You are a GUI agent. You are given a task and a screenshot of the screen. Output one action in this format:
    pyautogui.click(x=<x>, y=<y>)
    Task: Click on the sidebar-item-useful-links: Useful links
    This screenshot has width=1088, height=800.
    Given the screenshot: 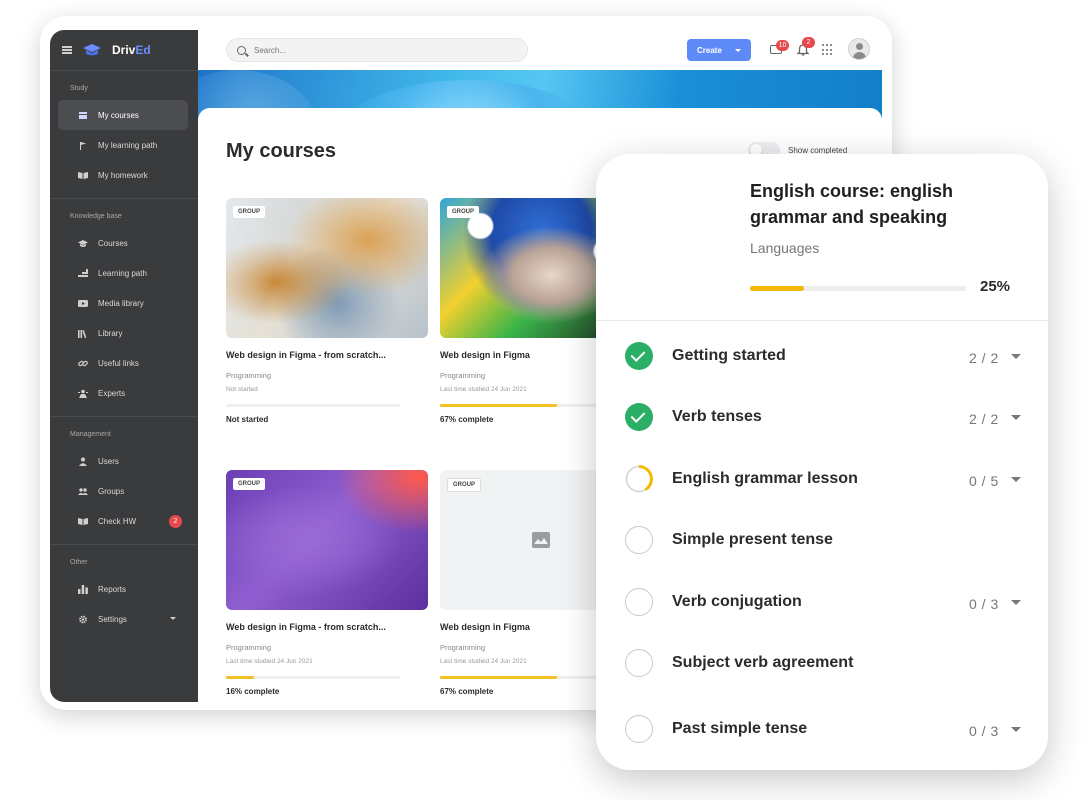 What is the action you would take?
    pyautogui.click(x=123, y=363)
    